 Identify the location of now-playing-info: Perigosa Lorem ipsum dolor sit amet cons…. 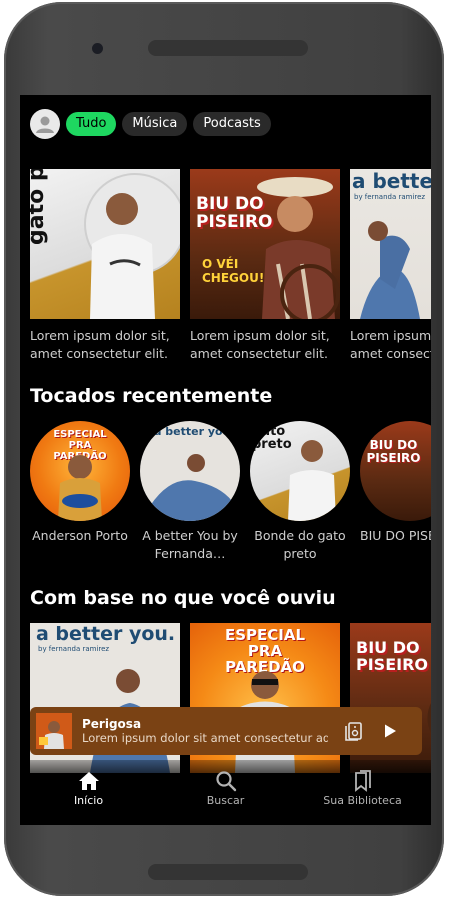
(205, 731).